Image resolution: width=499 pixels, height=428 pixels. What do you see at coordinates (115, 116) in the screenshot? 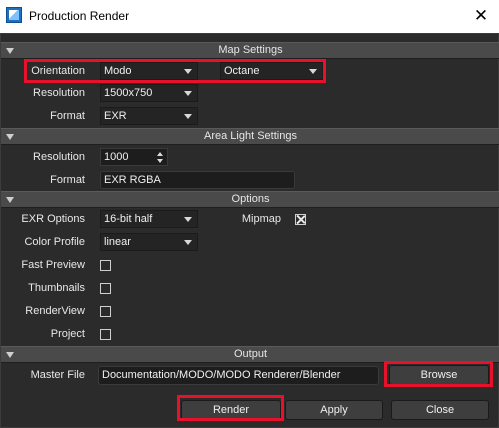
I see `format-value: EXR` at bounding box center [115, 116].